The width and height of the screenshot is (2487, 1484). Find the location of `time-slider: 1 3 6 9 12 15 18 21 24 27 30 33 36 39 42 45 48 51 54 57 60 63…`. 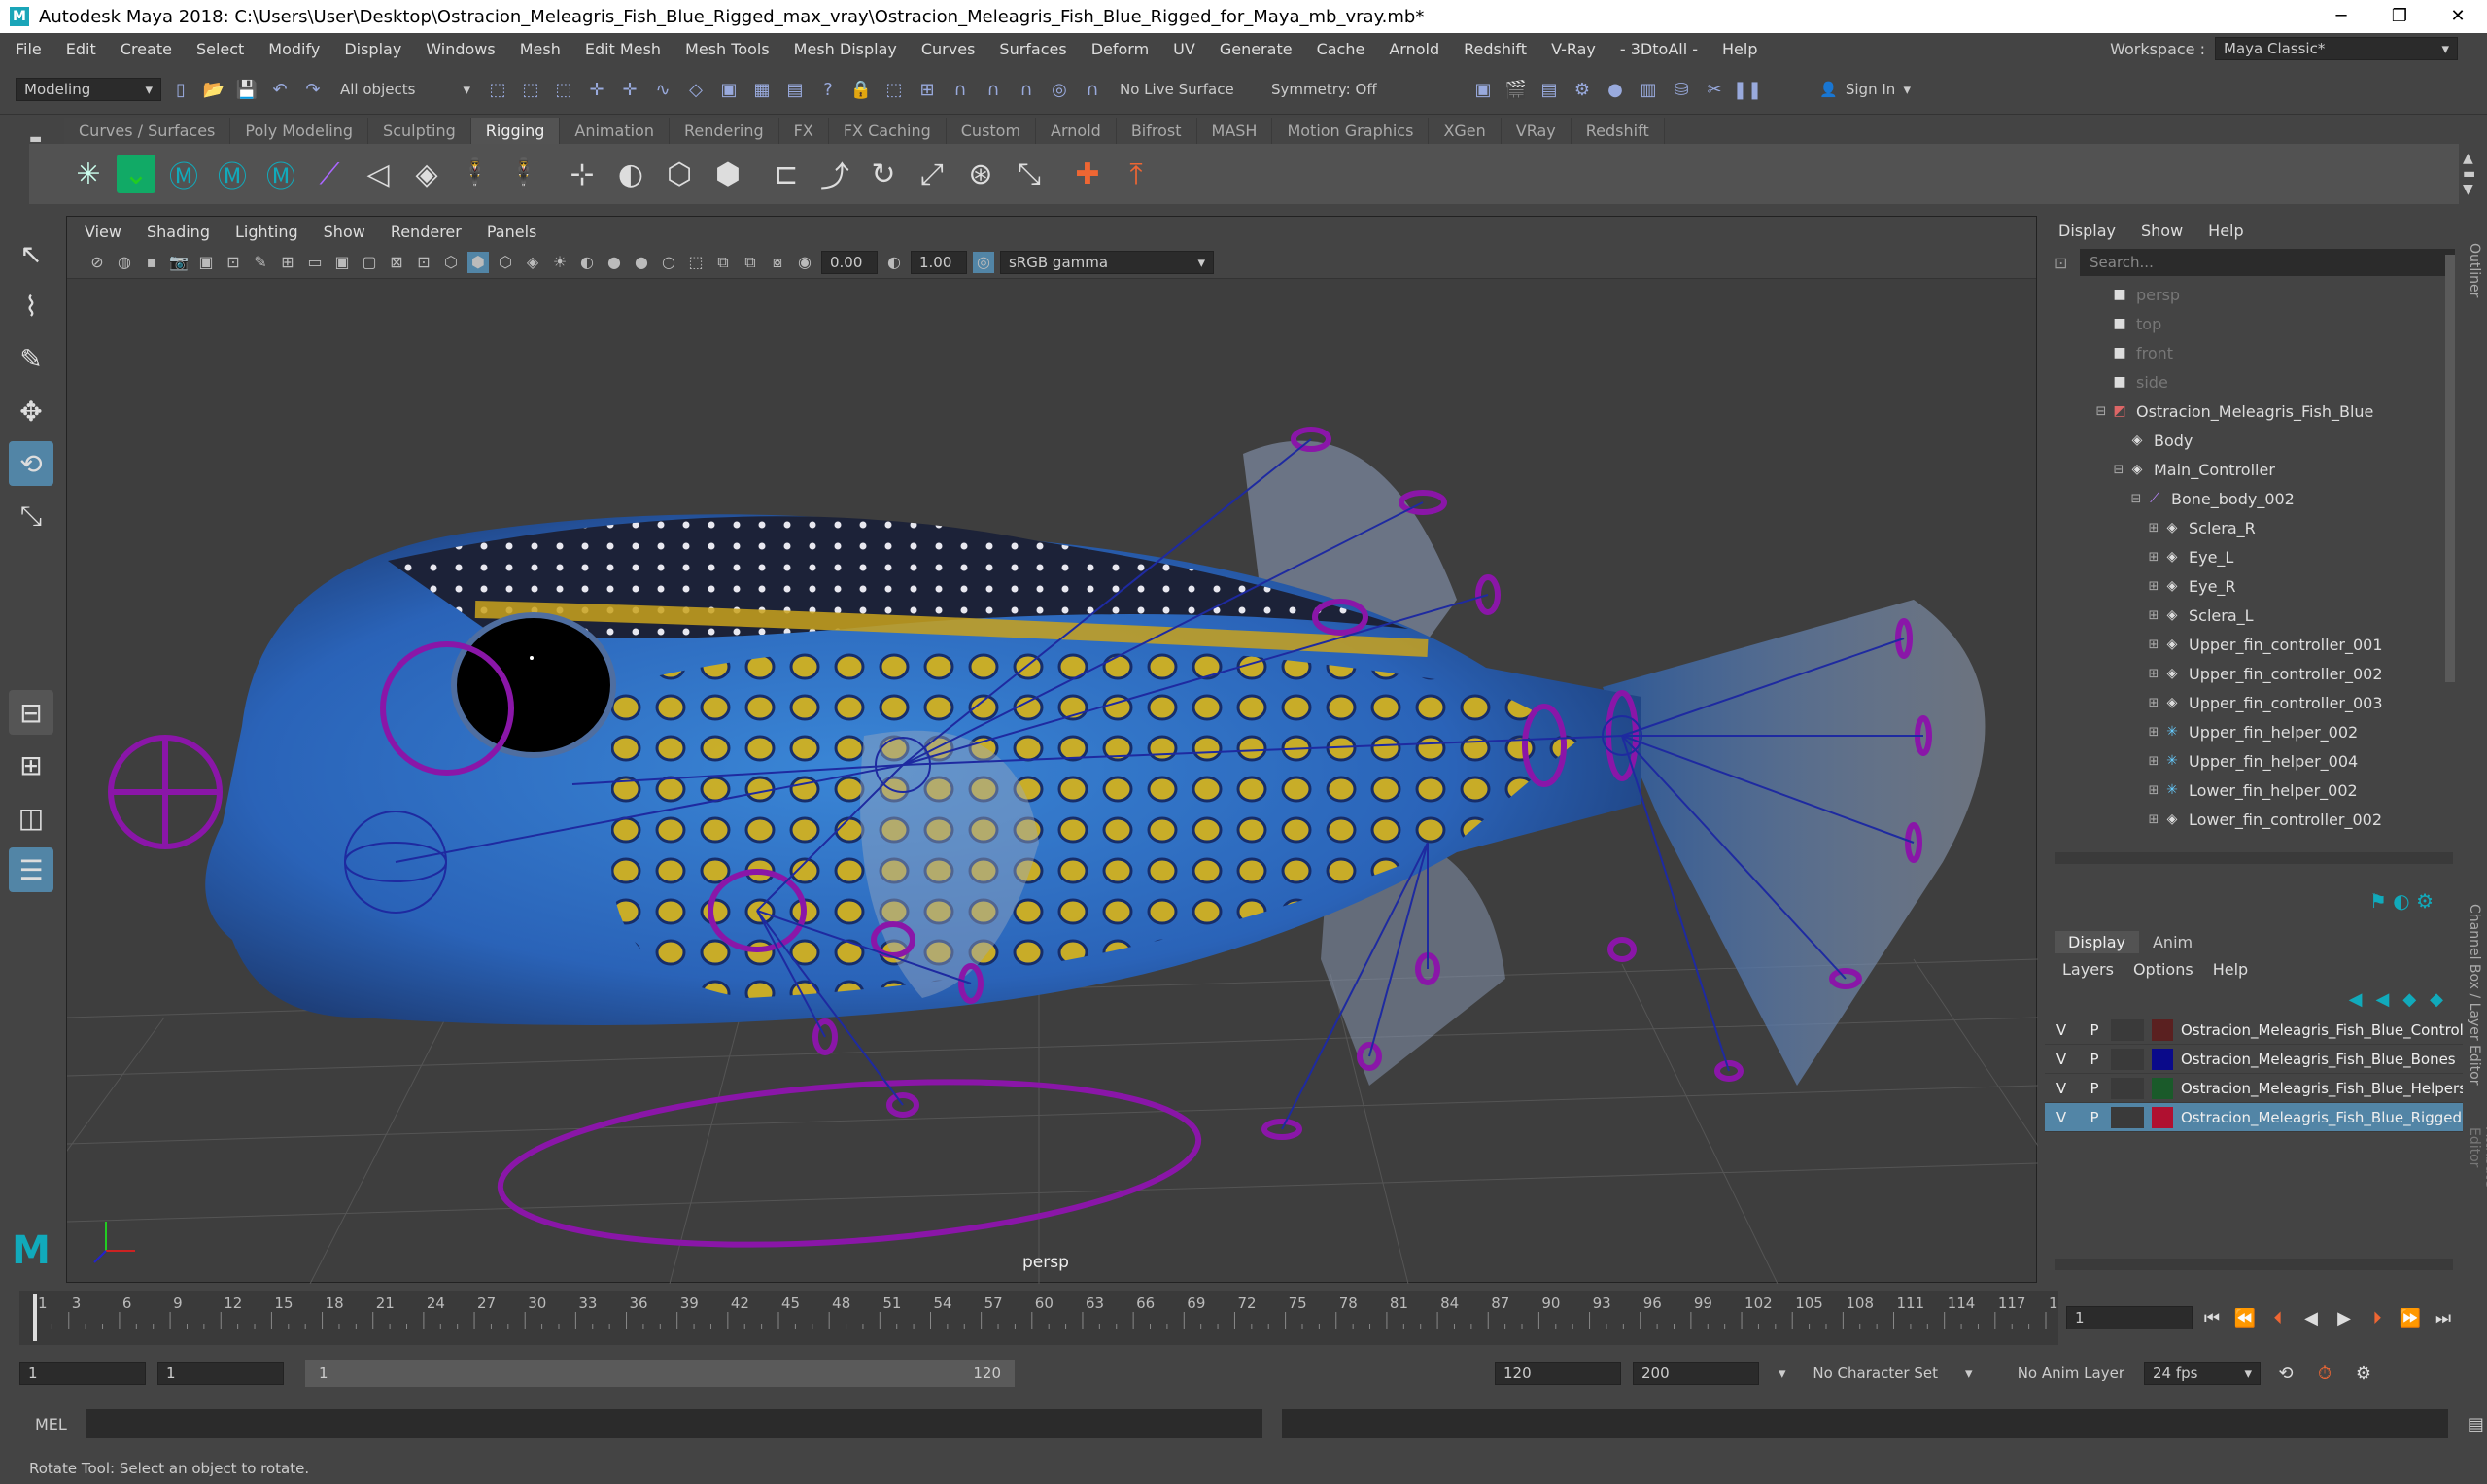

time-slider: 1 3 6 9 12 15 18 21 24 27 30 33 36 39 42 45 48 51 54 57 60 63… is located at coordinates (1048, 1318).